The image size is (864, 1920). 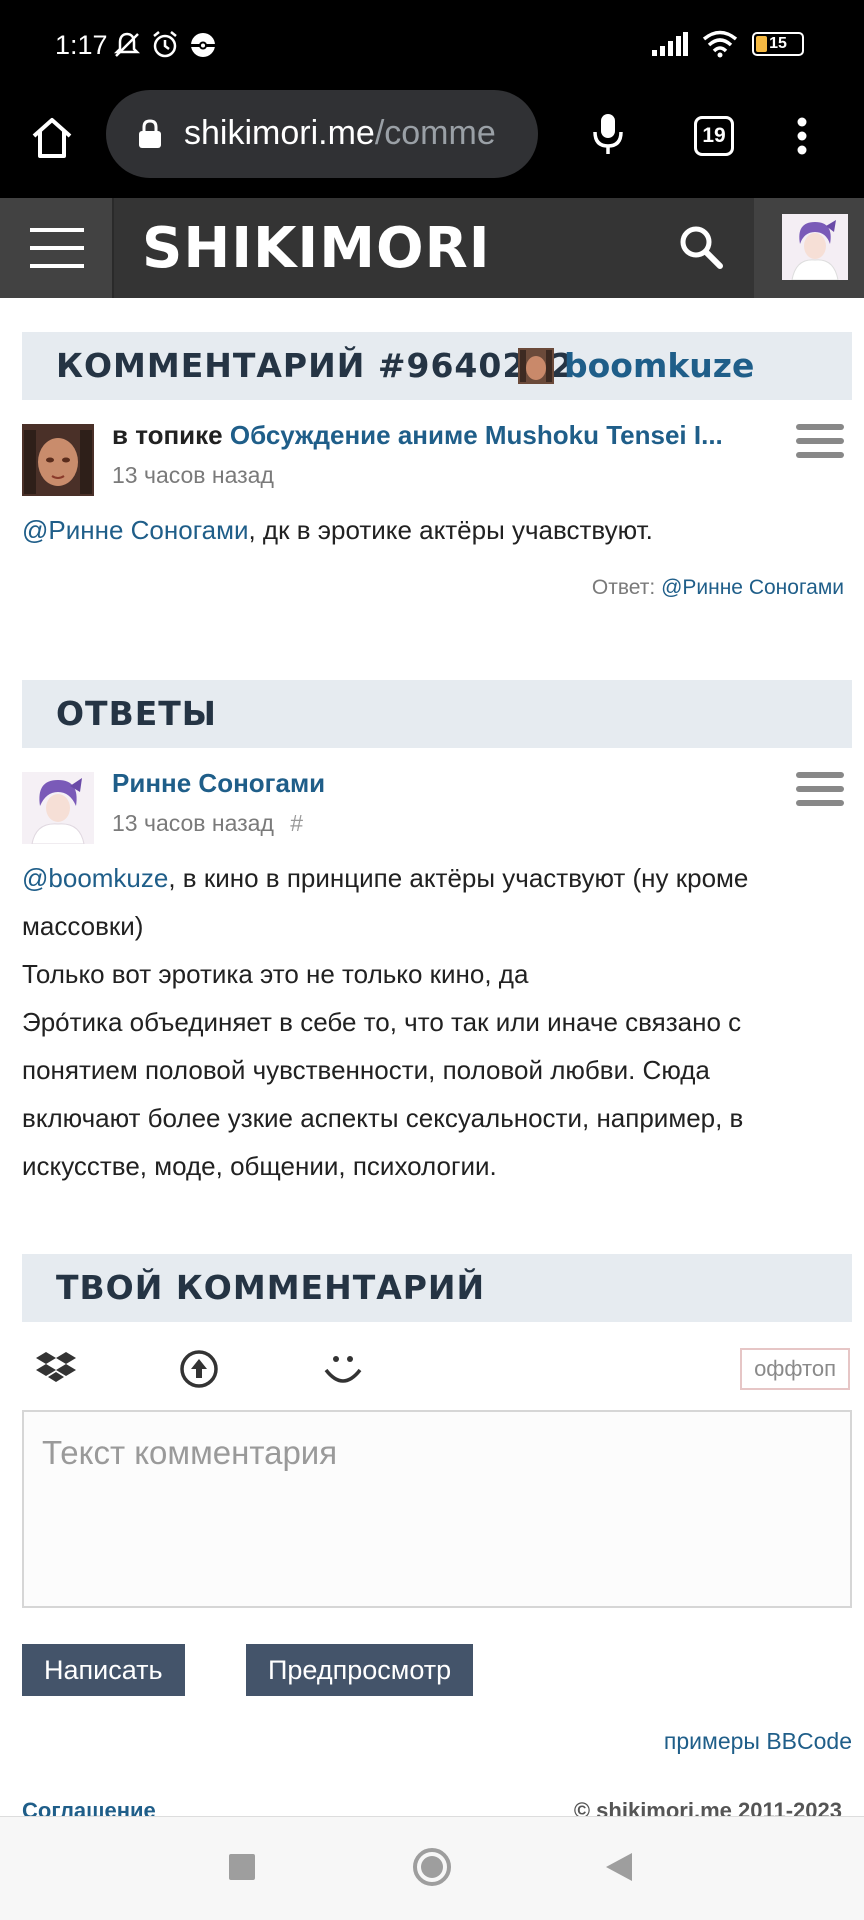 What do you see at coordinates (56, 1368) in the screenshot?
I see `dropbox-icon` at bounding box center [56, 1368].